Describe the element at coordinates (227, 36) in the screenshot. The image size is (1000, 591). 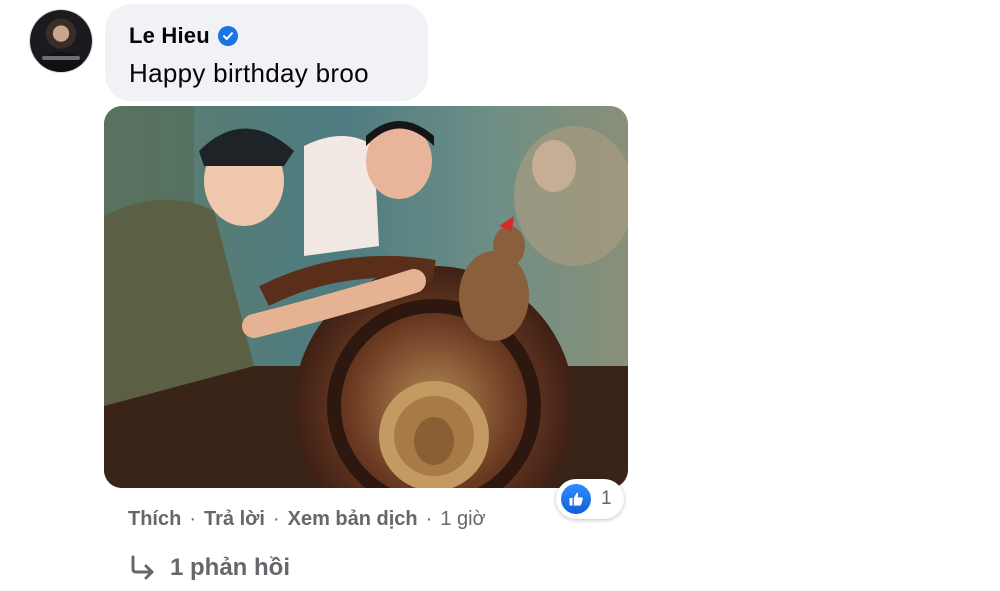
I see `verified-badge-icon` at that location.